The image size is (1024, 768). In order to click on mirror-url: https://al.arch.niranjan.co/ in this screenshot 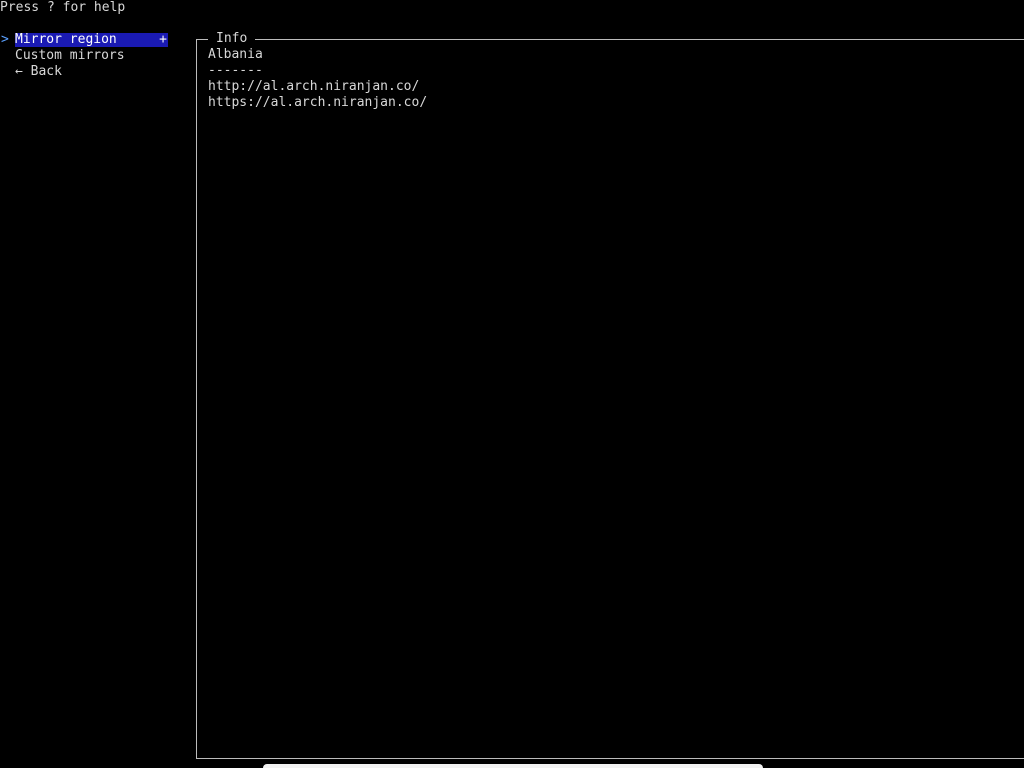, I will do `click(318, 102)`.